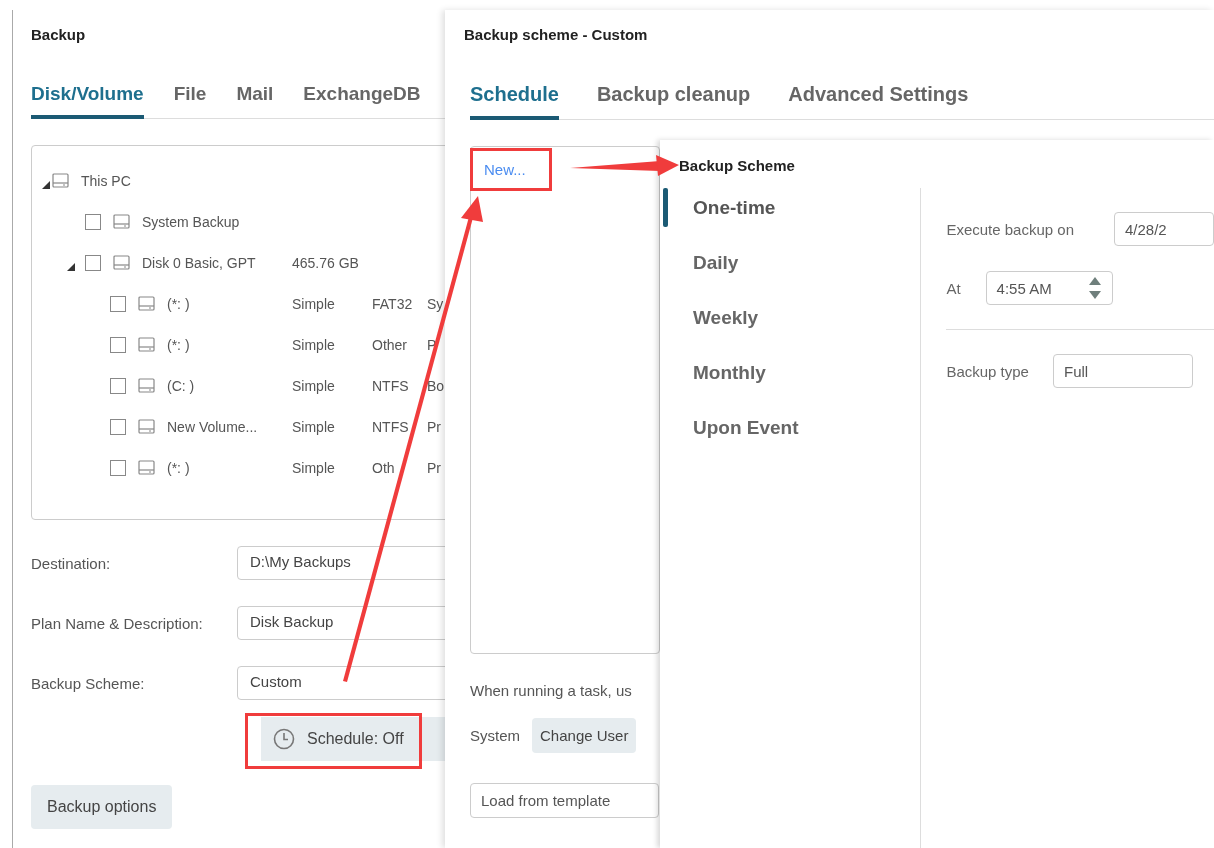  What do you see at coordinates (878, 97) in the screenshot?
I see `tab: Advanced Settings` at bounding box center [878, 97].